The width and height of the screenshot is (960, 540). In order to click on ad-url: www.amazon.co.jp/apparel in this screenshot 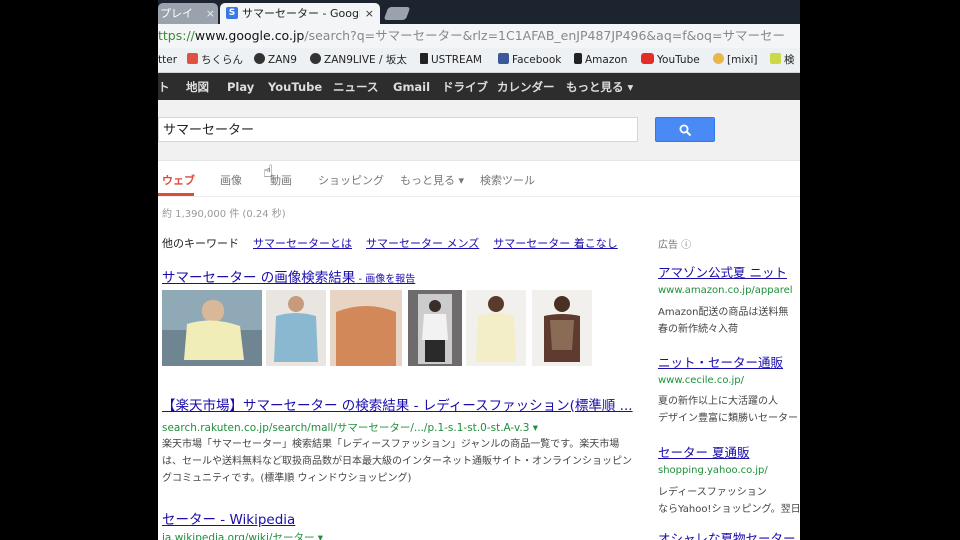, I will do `click(725, 290)`.